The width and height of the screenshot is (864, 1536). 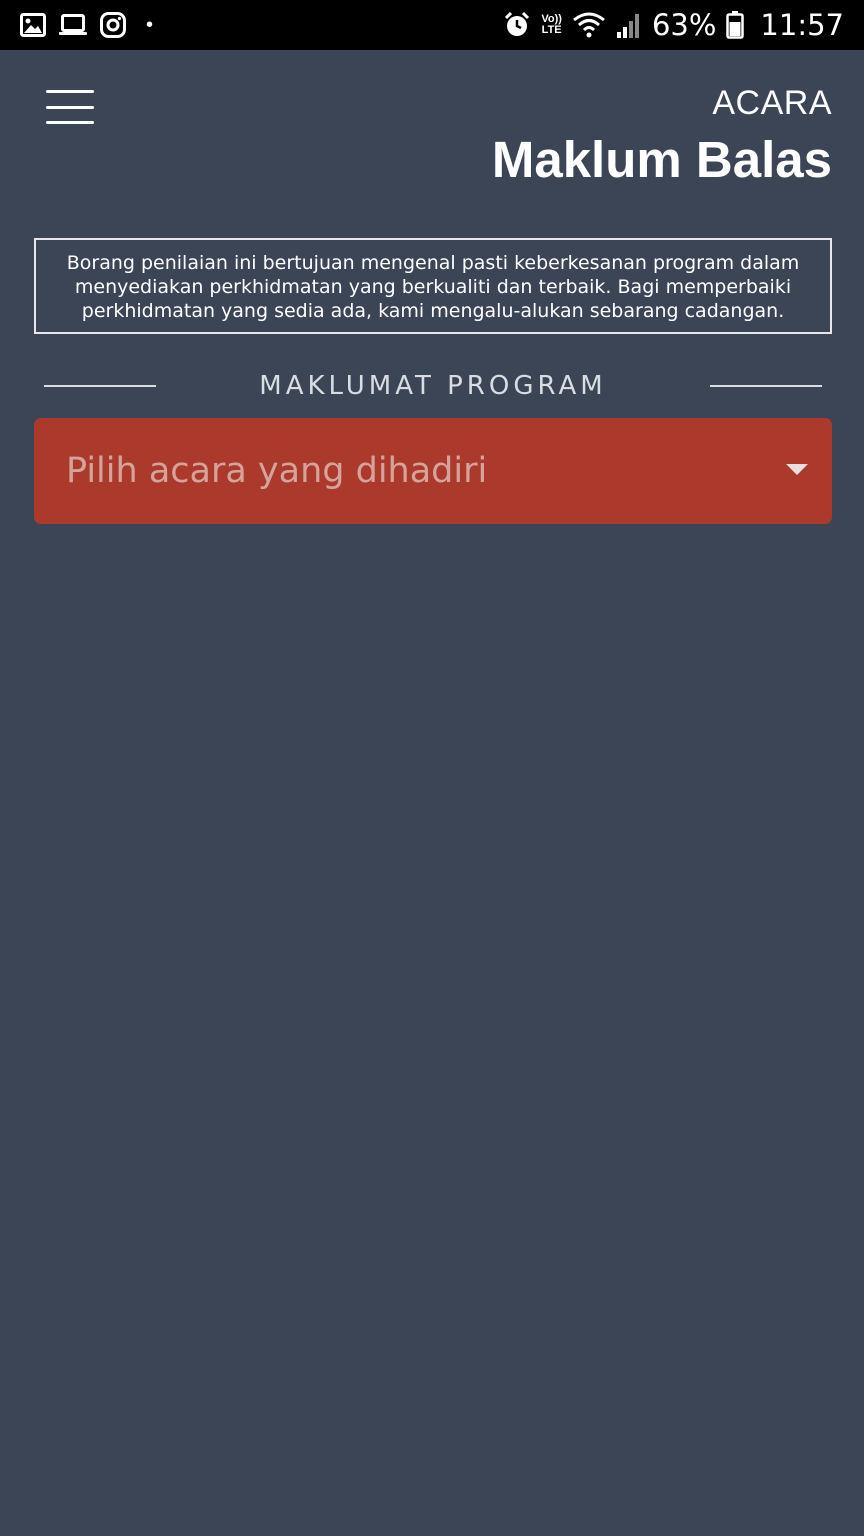 I want to click on event-select-dropdown: Pilih acara yang dihadiri, so click(x=433, y=471).